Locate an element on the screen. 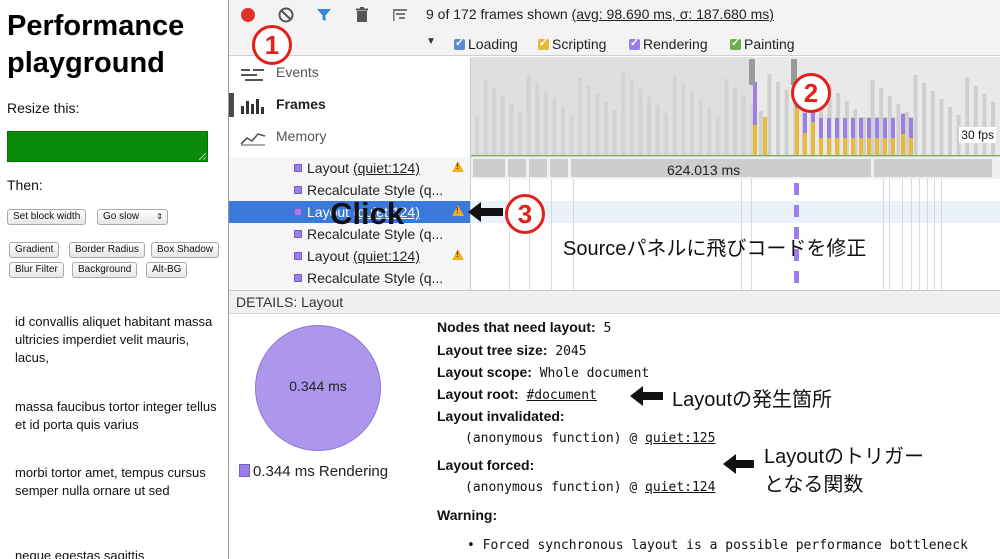  detail-label: Layout tree size: is located at coordinates (492, 350).